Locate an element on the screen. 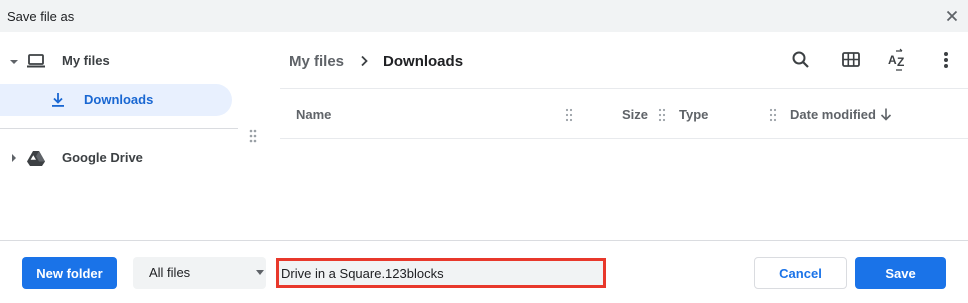 The width and height of the screenshot is (968, 303). sidebar-divider is located at coordinates (119, 128).